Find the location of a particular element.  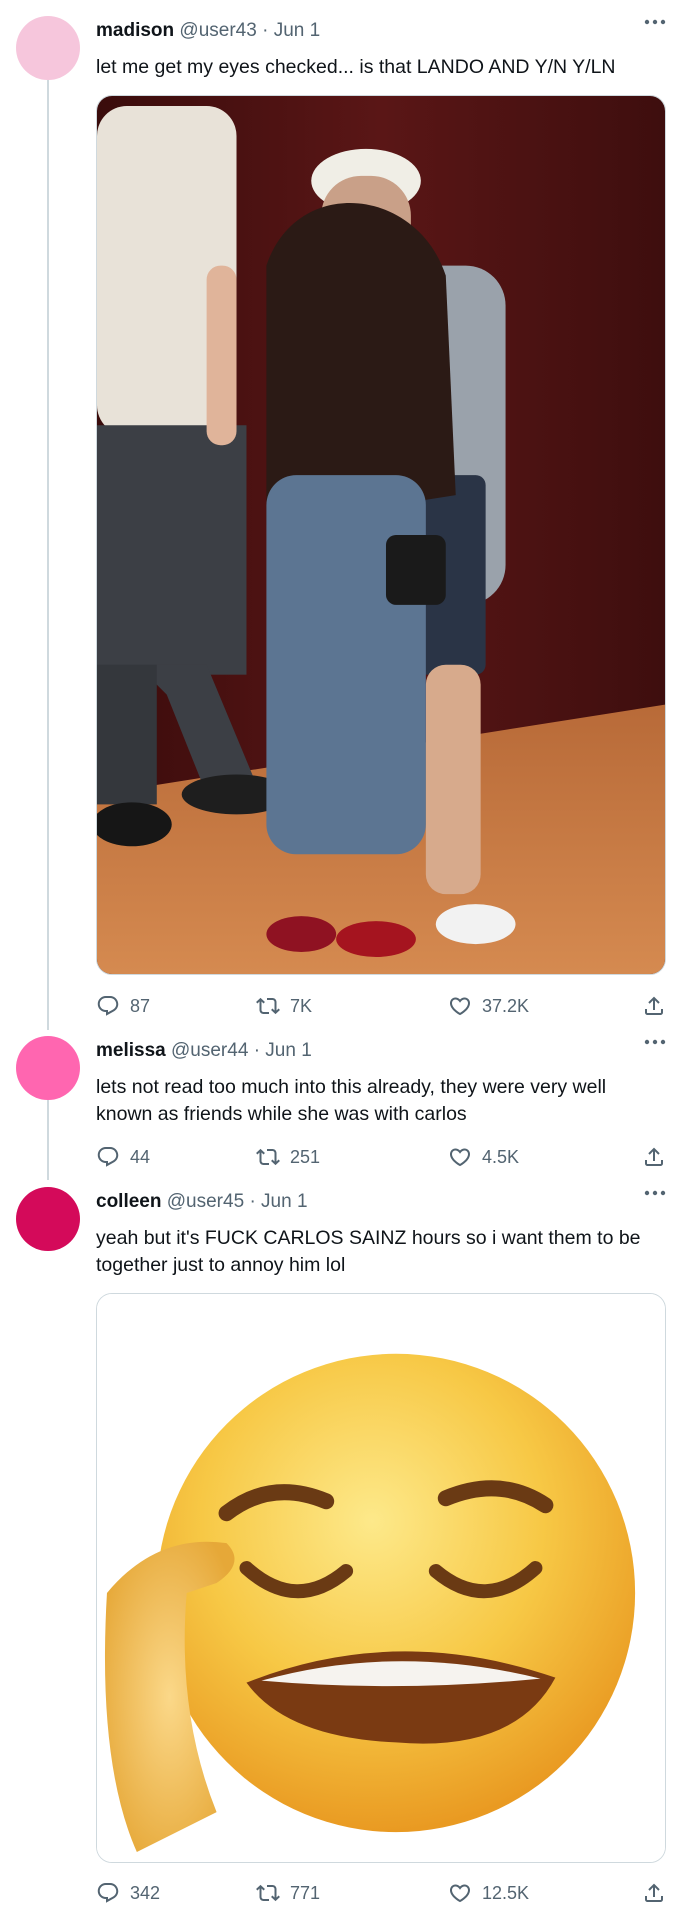

tweet-actions: 44 251 4.5K is located at coordinates (381, 1157).